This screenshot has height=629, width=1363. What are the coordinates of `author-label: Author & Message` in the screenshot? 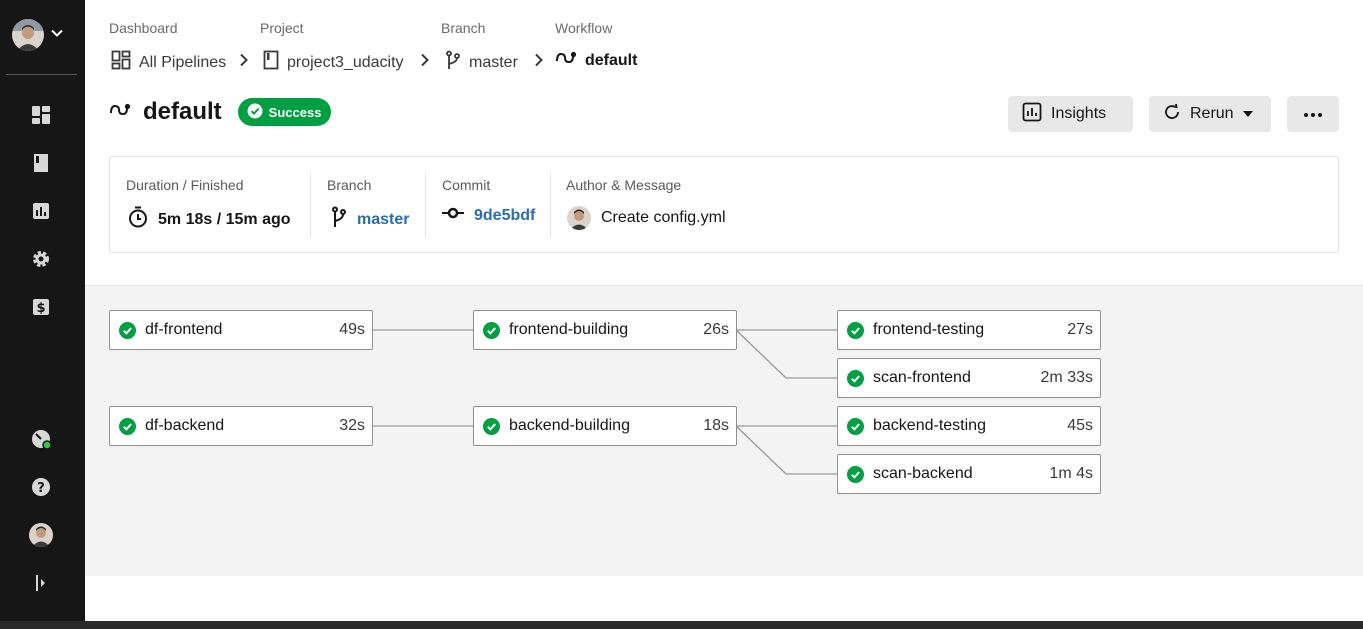 It's located at (624, 185).